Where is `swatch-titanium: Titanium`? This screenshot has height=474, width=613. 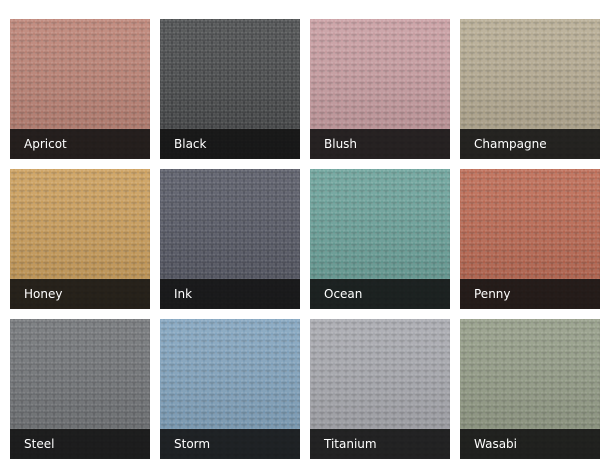
swatch-titanium: Titanium is located at coordinates (380, 389).